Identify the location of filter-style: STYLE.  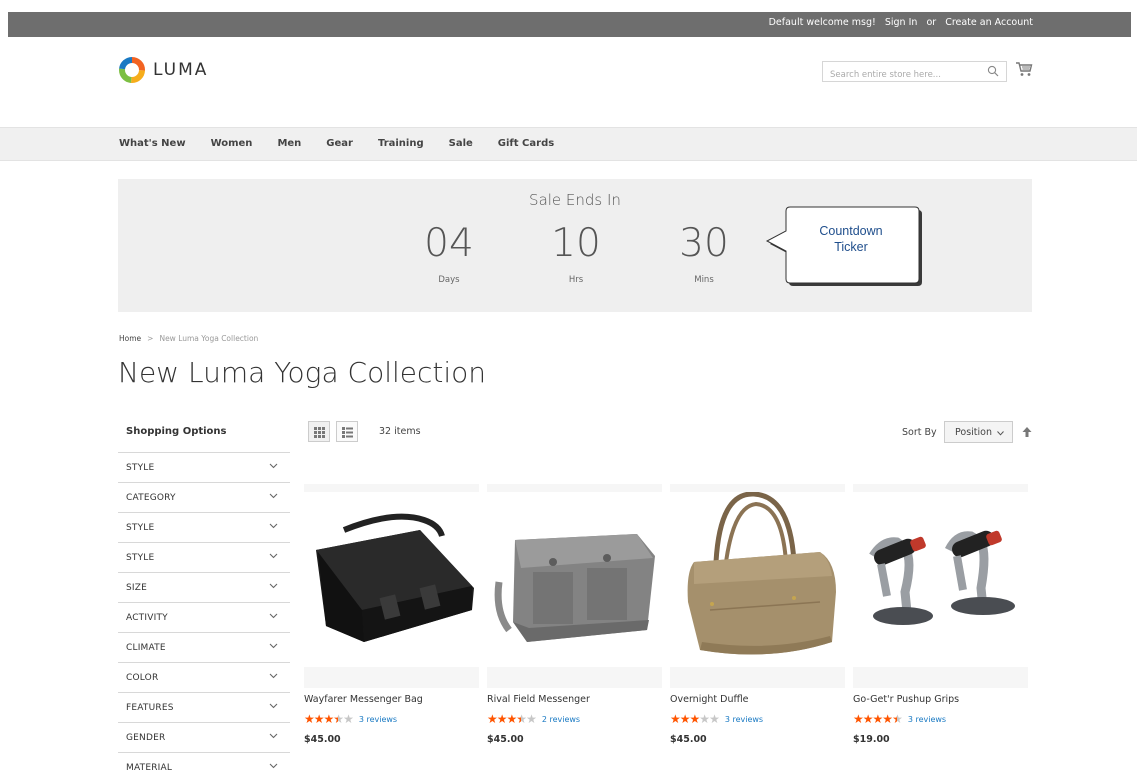
(204, 467).